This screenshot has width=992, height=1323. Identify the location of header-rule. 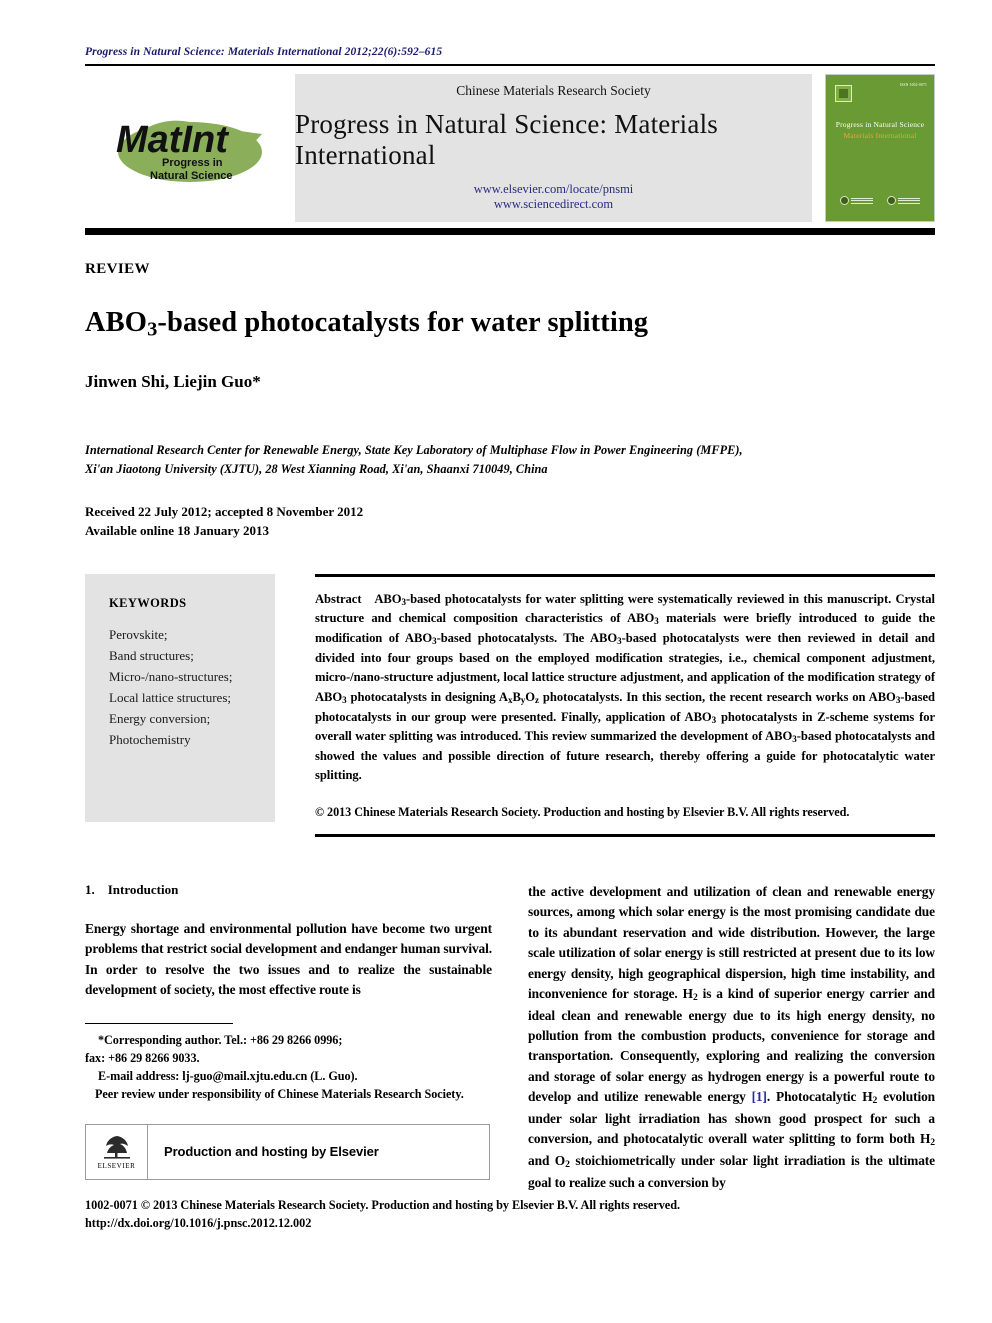
(510, 65).